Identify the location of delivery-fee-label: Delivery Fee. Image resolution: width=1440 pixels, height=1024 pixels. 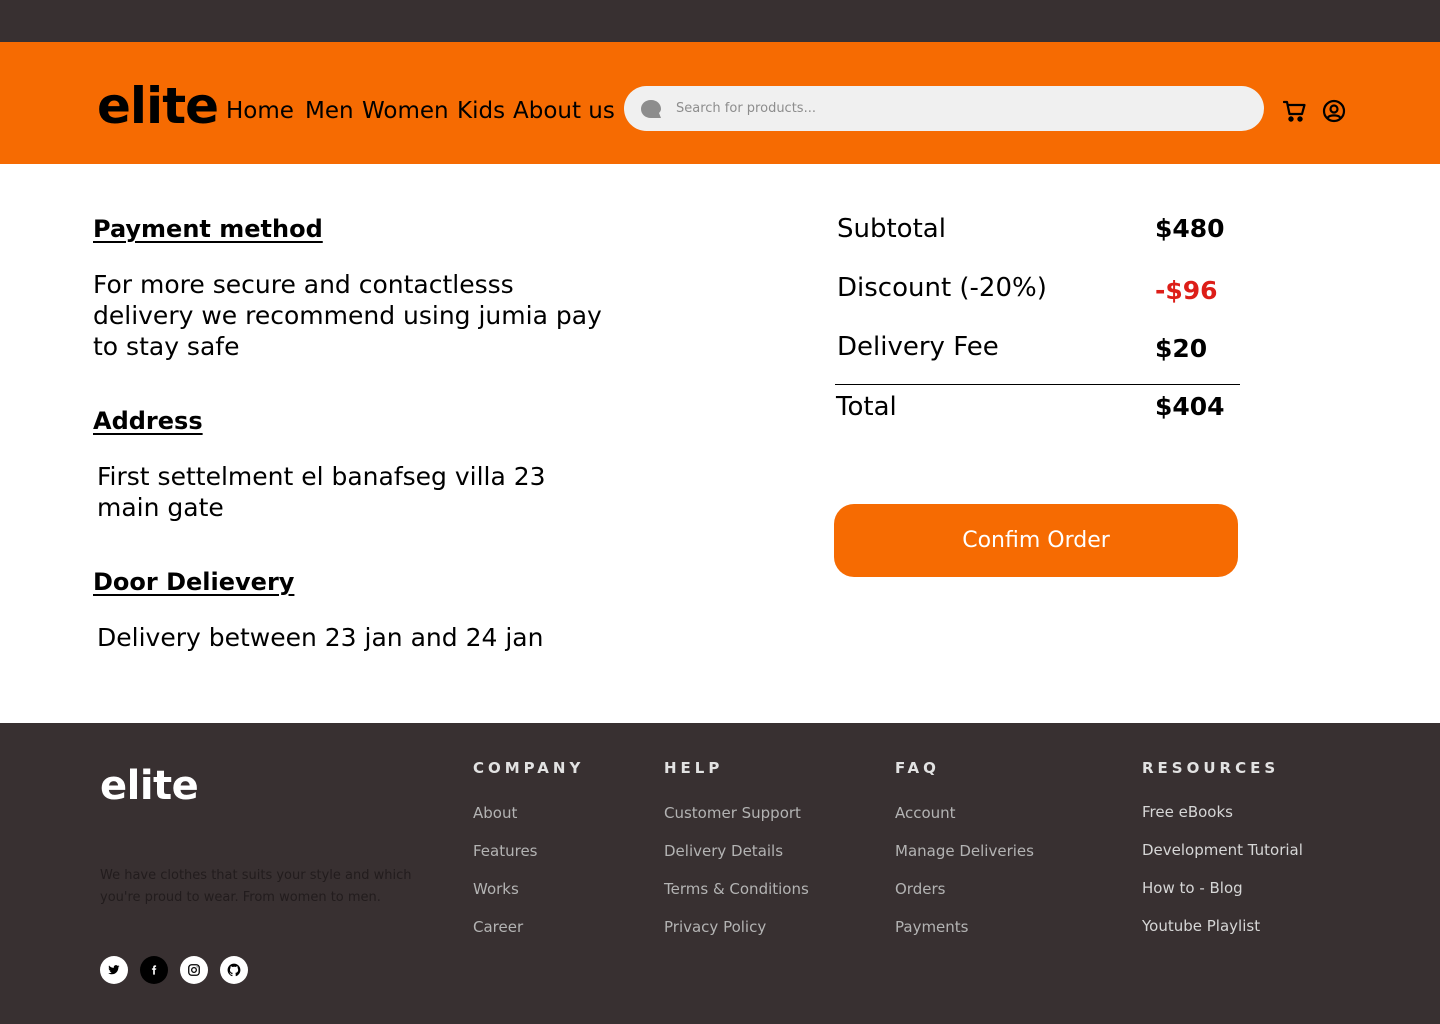
(918, 347).